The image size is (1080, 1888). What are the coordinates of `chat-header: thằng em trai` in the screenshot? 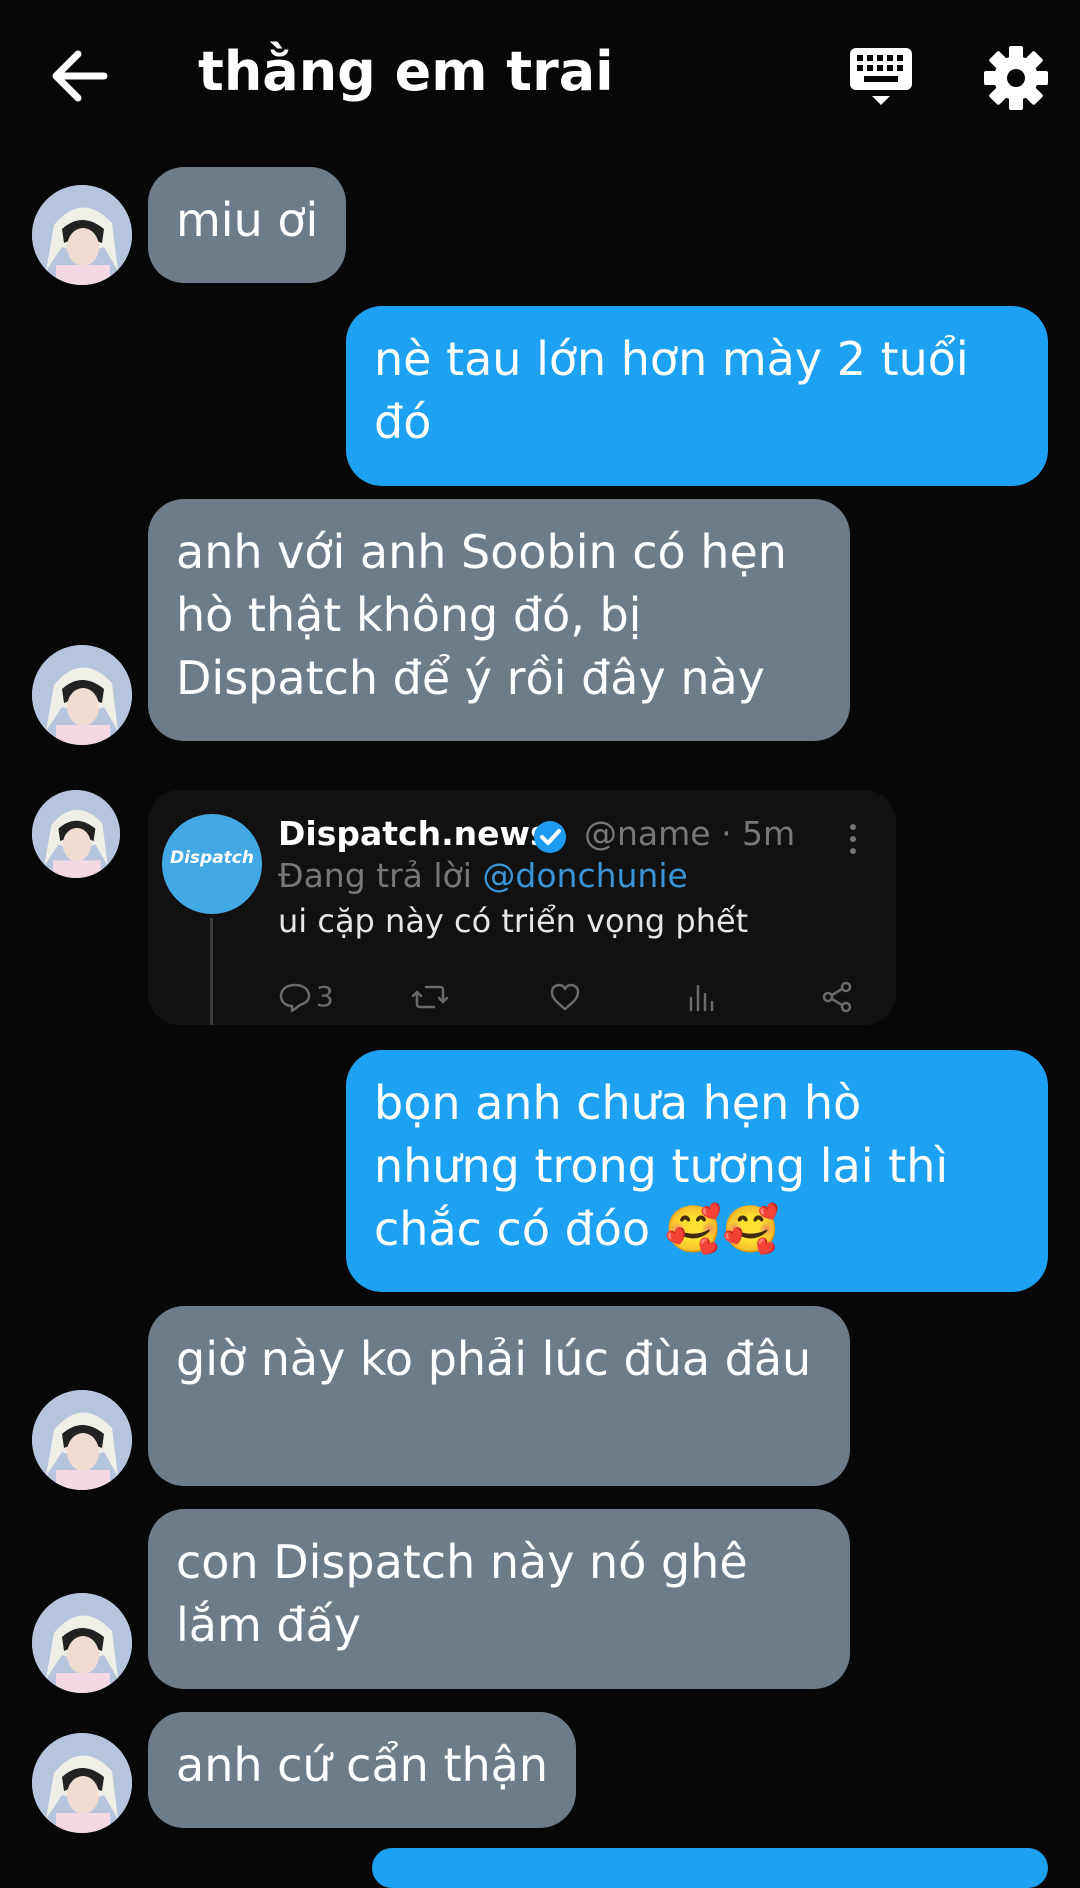 It's located at (540, 77).